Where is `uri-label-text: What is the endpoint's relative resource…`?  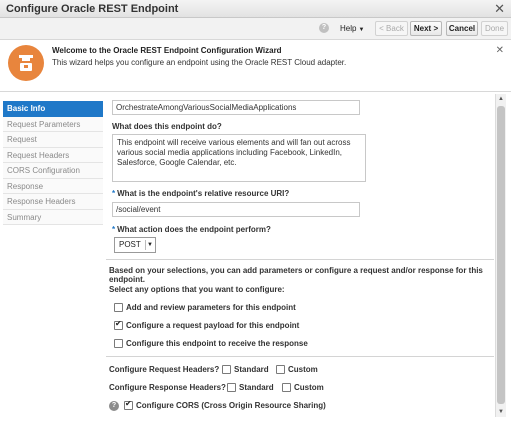
uri-label-text: What is the endpoint's relative resource… is located at coordinates (203, 193).